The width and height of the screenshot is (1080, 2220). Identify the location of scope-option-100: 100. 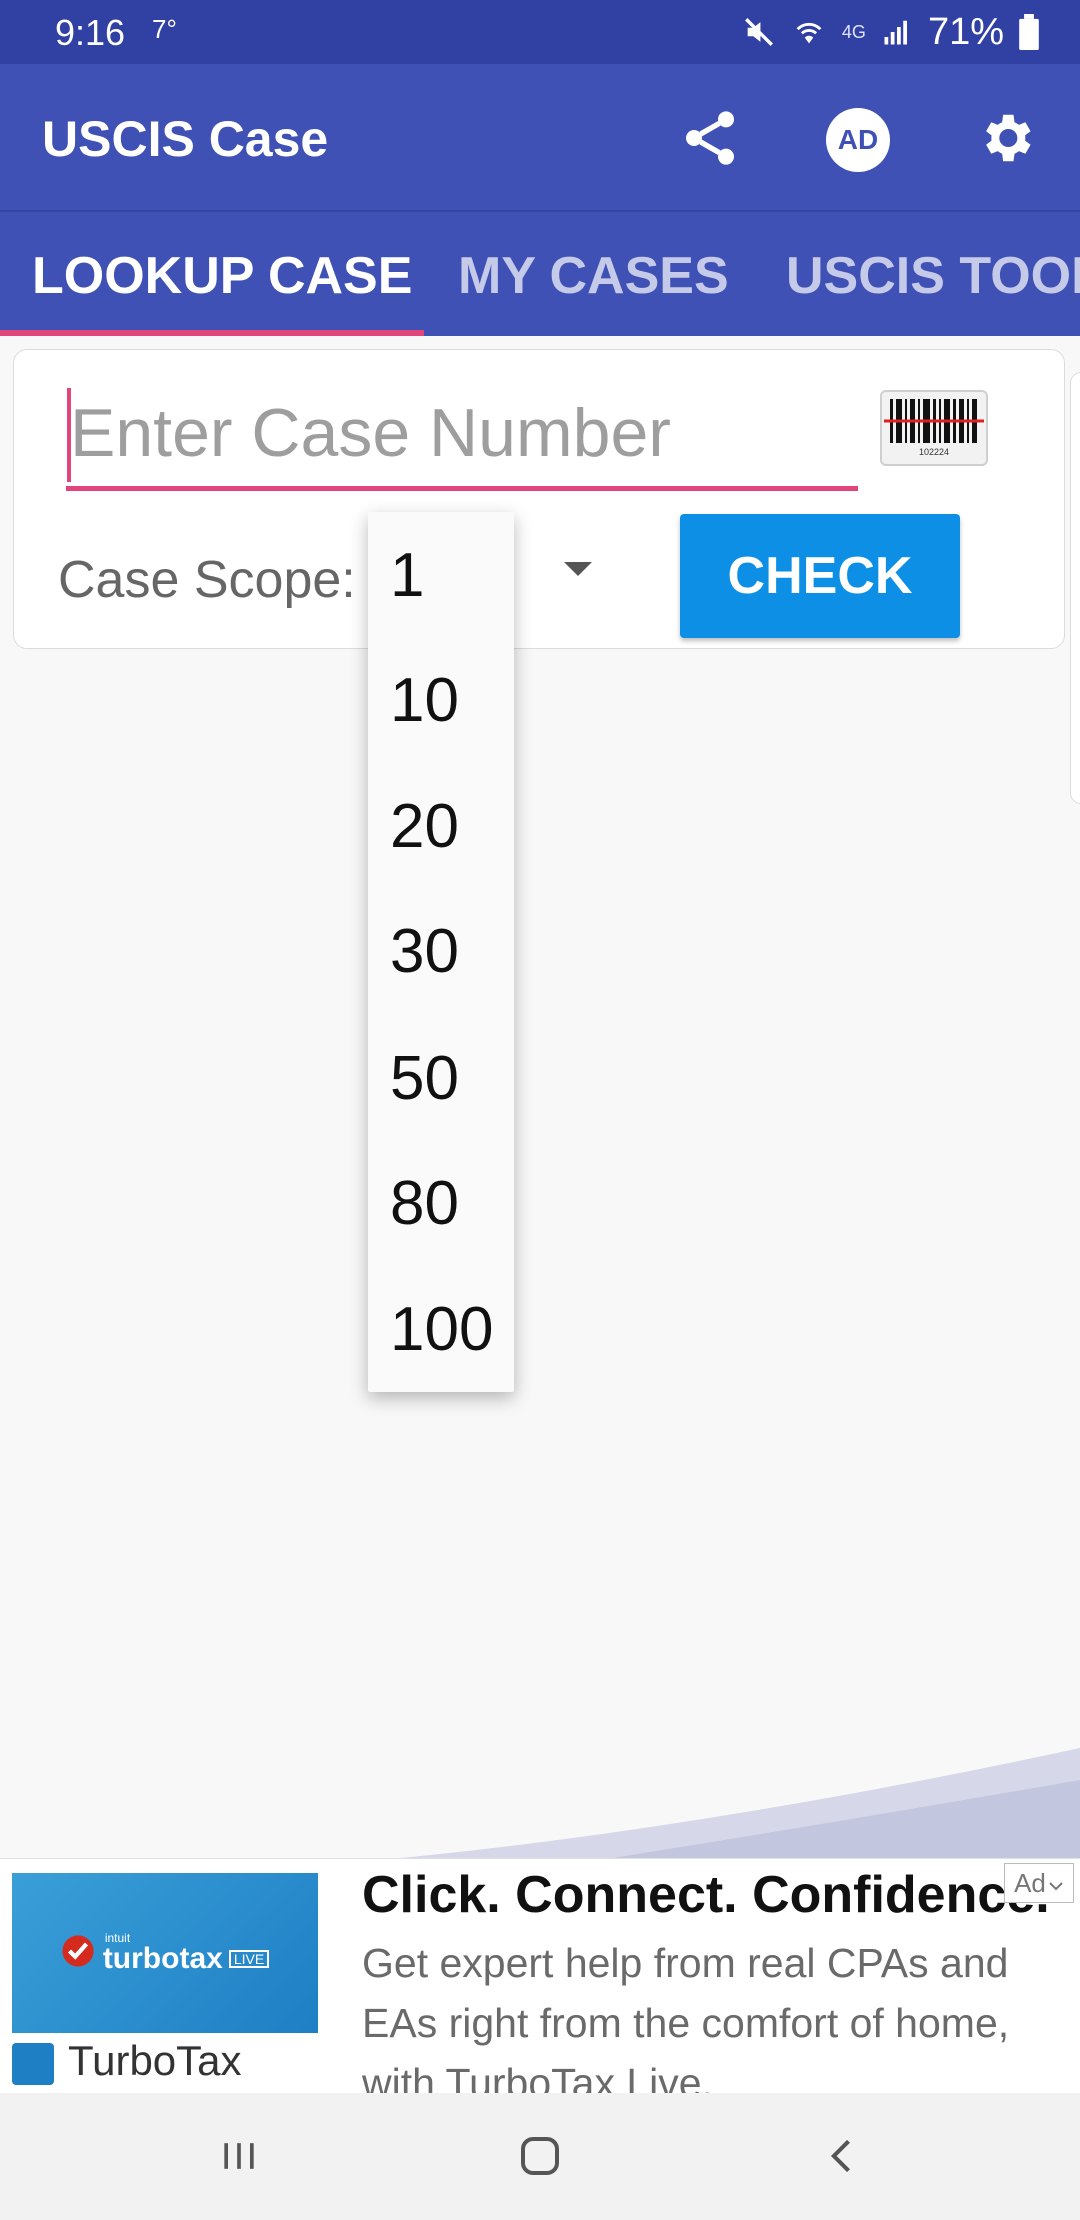
(441, 1329).